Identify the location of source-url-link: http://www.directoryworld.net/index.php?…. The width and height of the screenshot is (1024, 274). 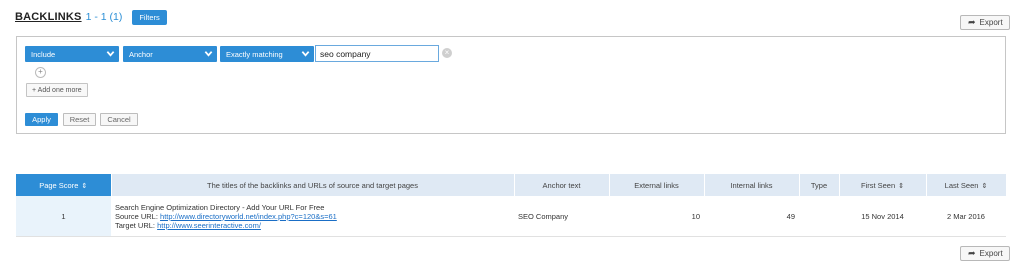
(248, 216).